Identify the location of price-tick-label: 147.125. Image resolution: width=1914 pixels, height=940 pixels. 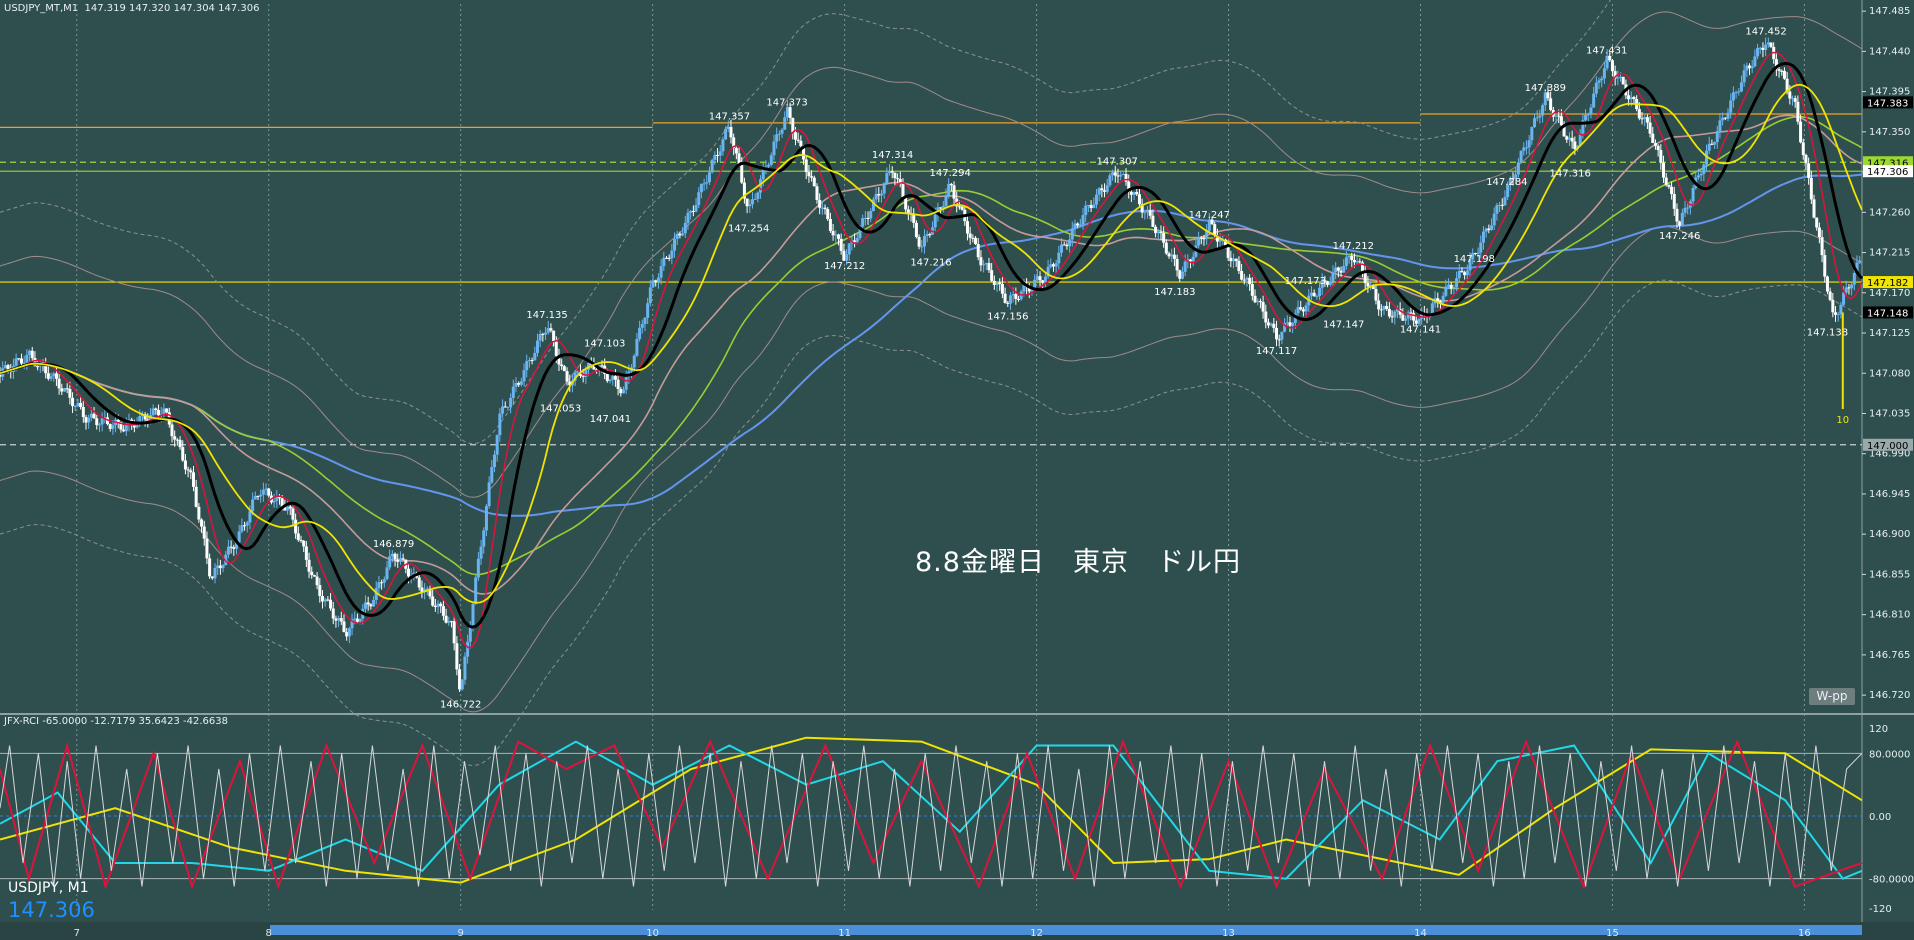
(1889, 333).